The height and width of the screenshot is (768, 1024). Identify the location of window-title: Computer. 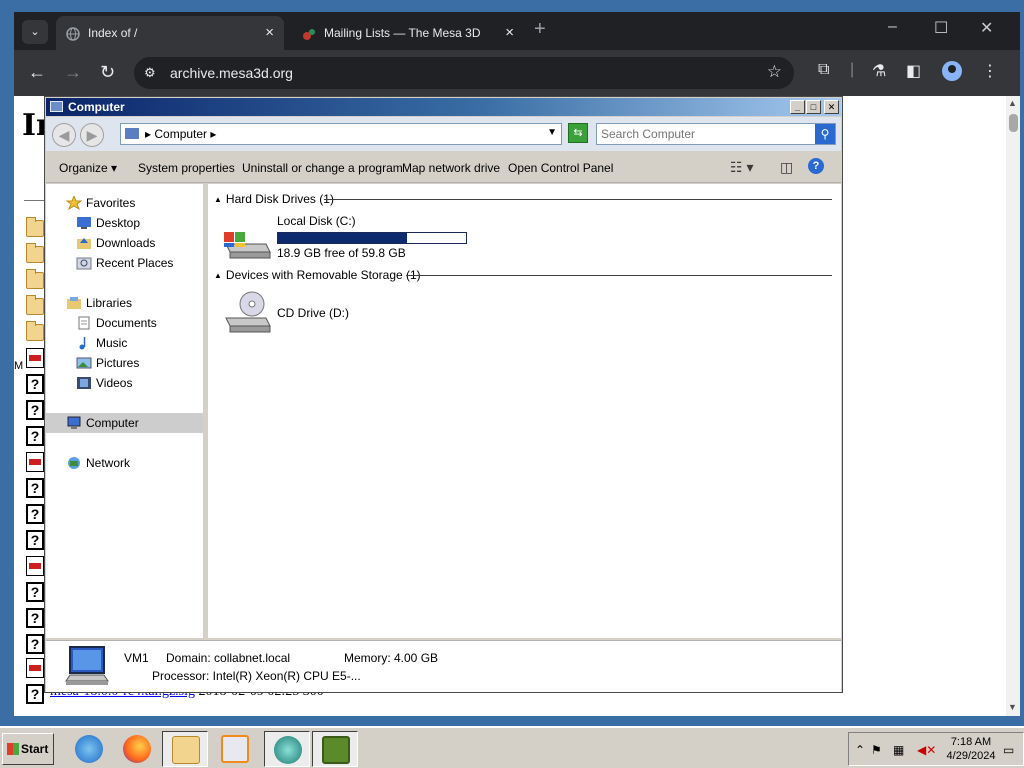
(96, 107).